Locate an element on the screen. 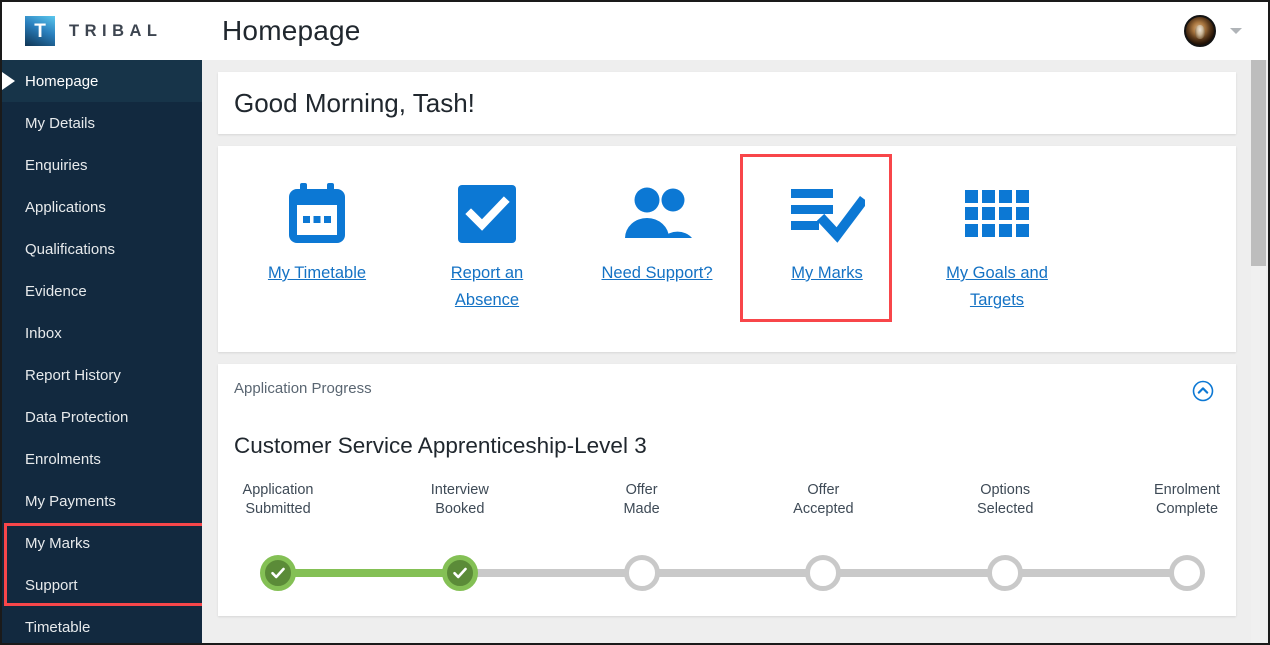 This screenshot has height=645, width=1270. sidebar-item-label: Report History is located at coordinates (73, 375).